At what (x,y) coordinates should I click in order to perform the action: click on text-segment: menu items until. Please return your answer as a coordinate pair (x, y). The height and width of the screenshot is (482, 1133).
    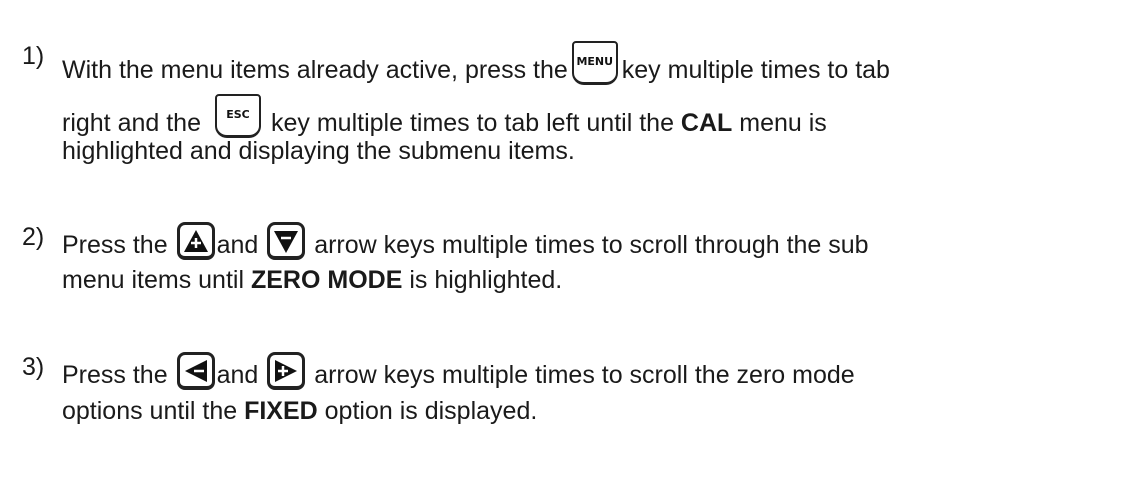
    Looking at the image, I should click on (153, 280).